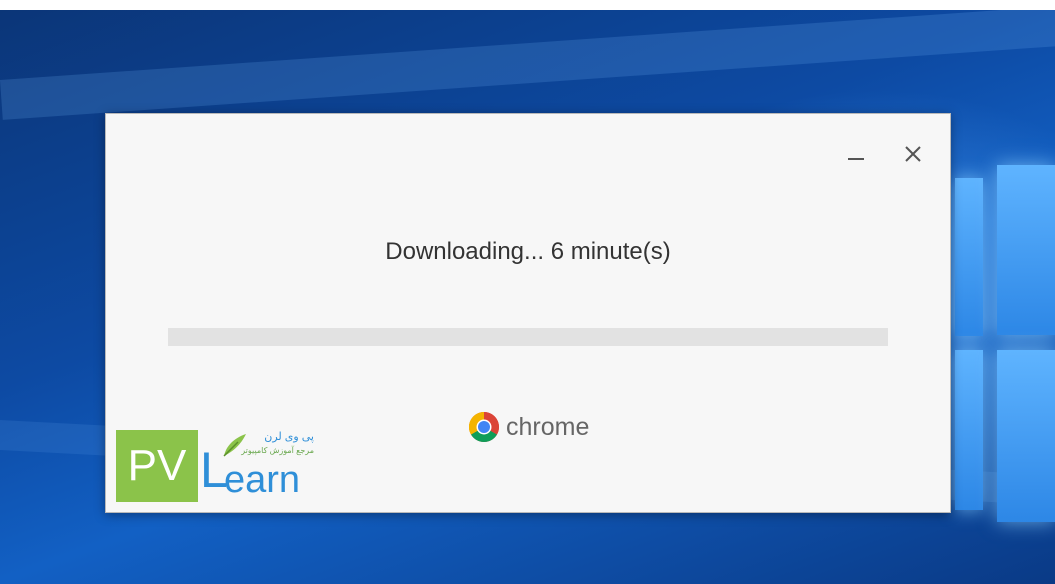  What do you see at coordinates (484, 427) in the screenshot?
I see `chrome-logo-icon` at bounding box center [484, 427].